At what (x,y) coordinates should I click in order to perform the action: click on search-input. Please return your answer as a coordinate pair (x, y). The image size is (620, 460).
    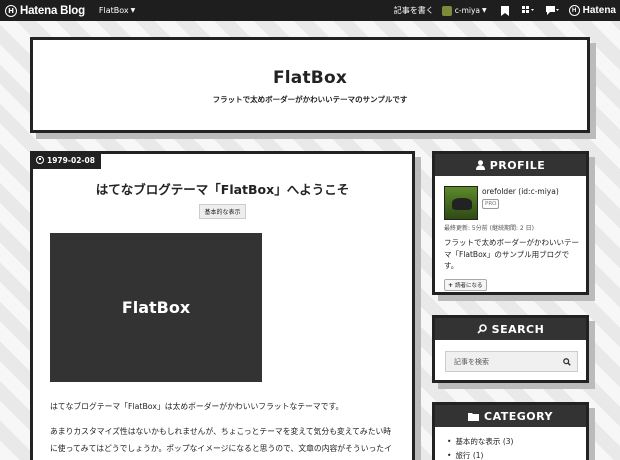
    Looking at the image, I should click on (504, 361).